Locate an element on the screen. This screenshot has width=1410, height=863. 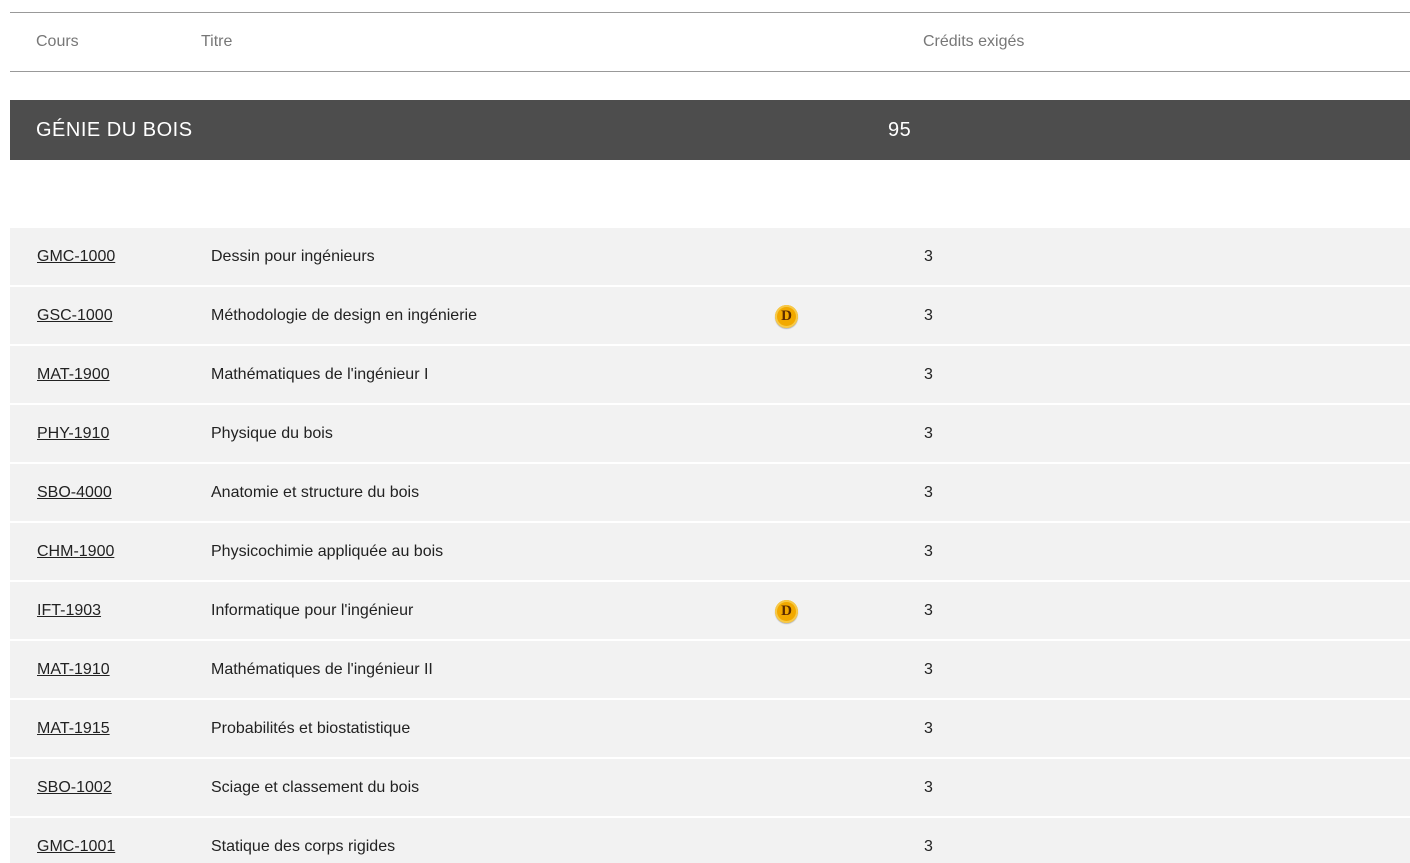
course-title: Dessin pour ingénieurs is located at coordinates (293, 256).